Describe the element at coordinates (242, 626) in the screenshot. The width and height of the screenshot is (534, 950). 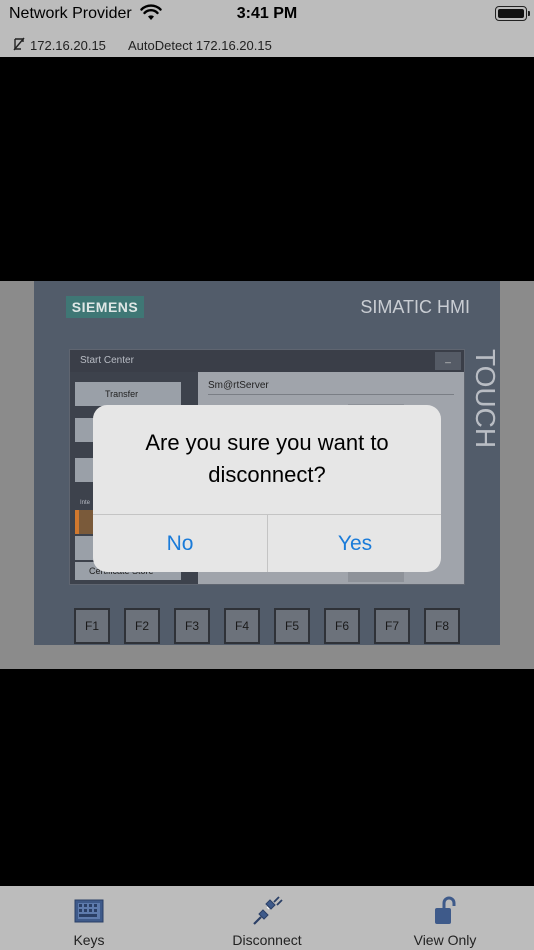
I see `f4-key: F4` at that location.